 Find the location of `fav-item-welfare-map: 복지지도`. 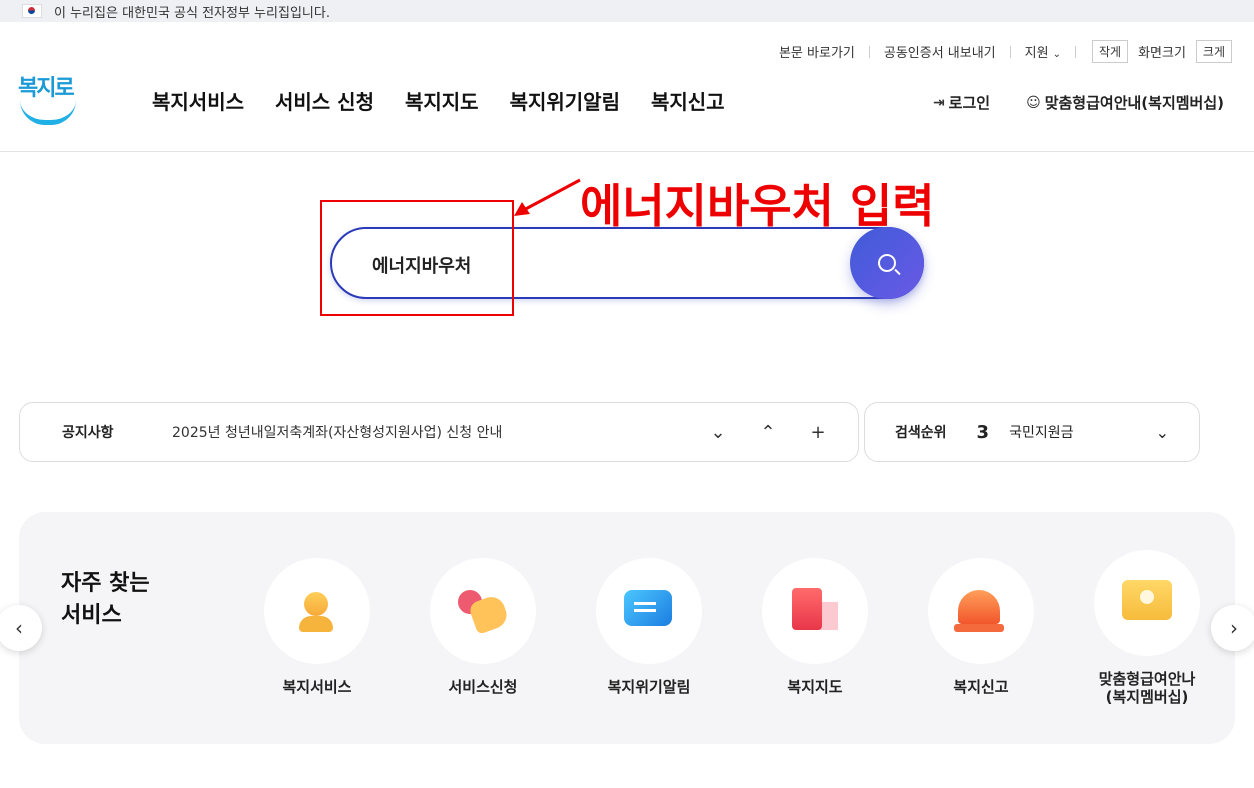

fav-item-welfare-map: 복지지도 is located at coordinates (815, 627).